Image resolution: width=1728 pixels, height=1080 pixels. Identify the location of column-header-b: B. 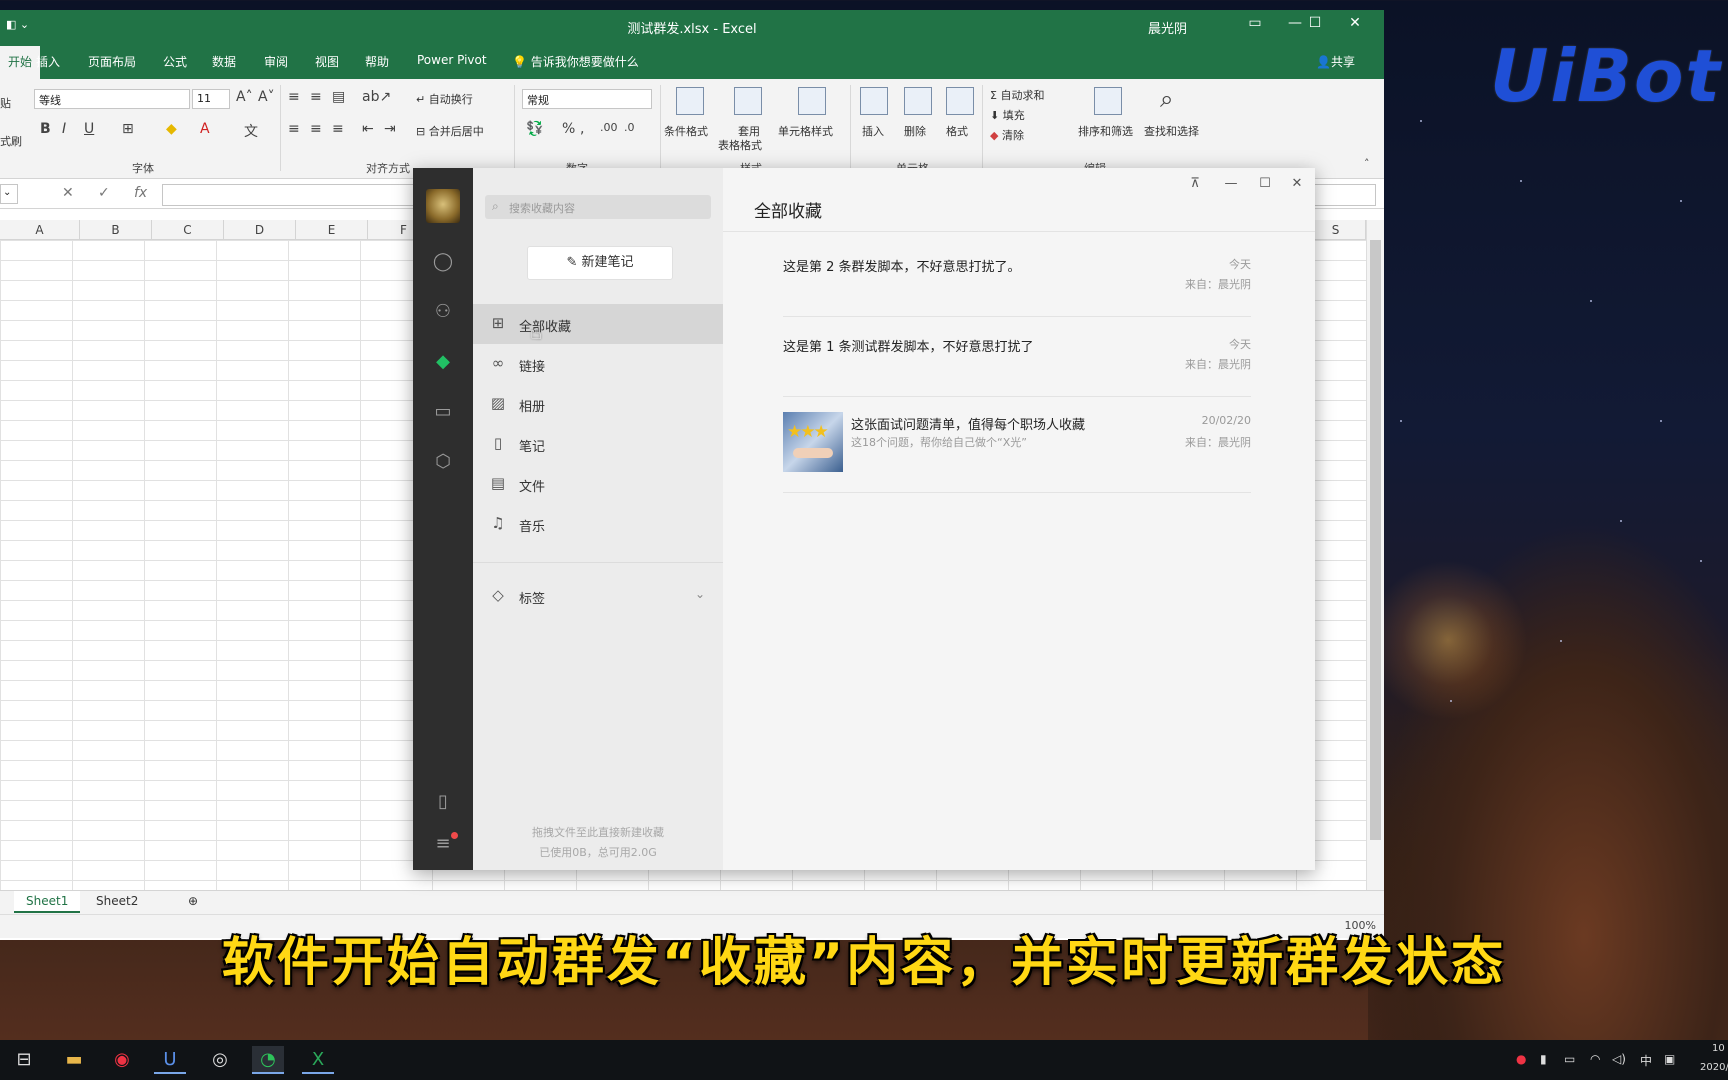
(116, 230).